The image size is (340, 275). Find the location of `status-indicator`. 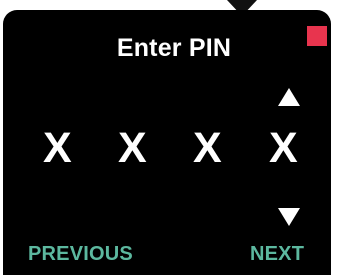

status-indicator is located at coordinates (317, 36).